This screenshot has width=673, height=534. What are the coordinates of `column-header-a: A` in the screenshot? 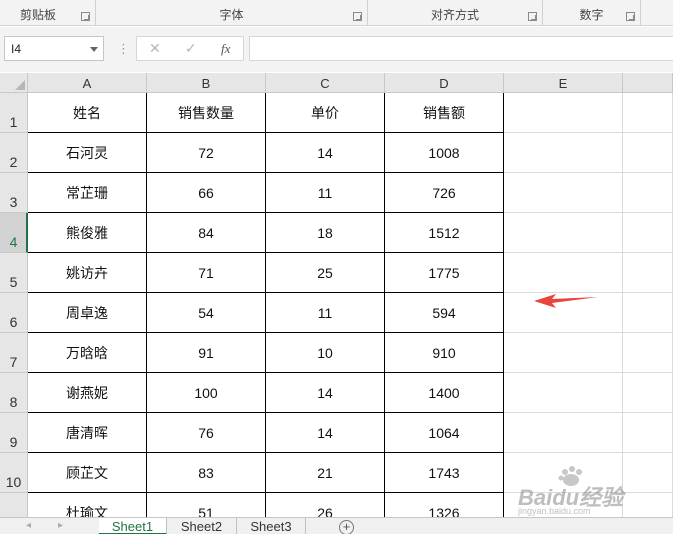 It's located at (87, 83).